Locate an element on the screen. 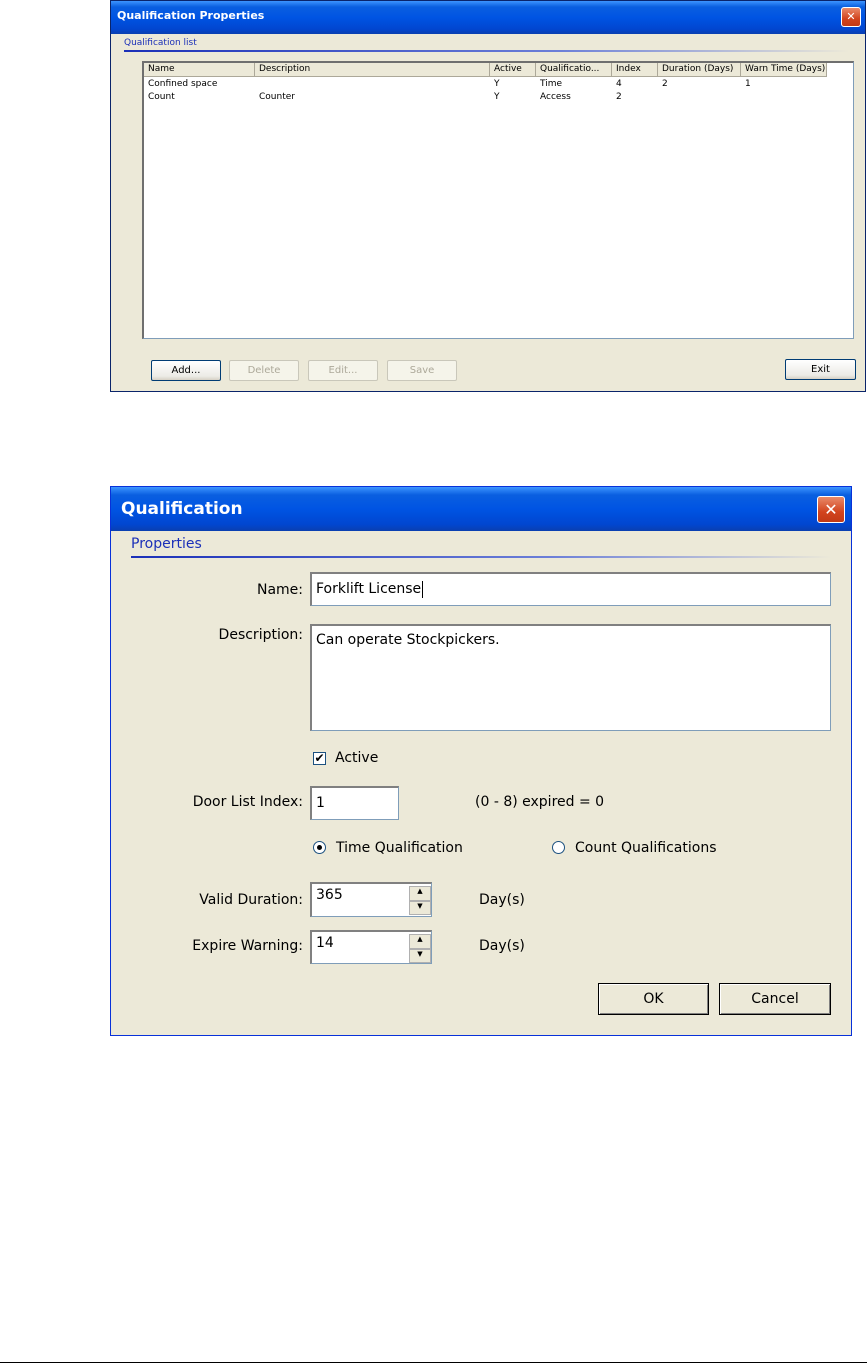 The height and width of the screenshot is (1366, 867). list-cell: 1 is located at coordinates (748, 84).